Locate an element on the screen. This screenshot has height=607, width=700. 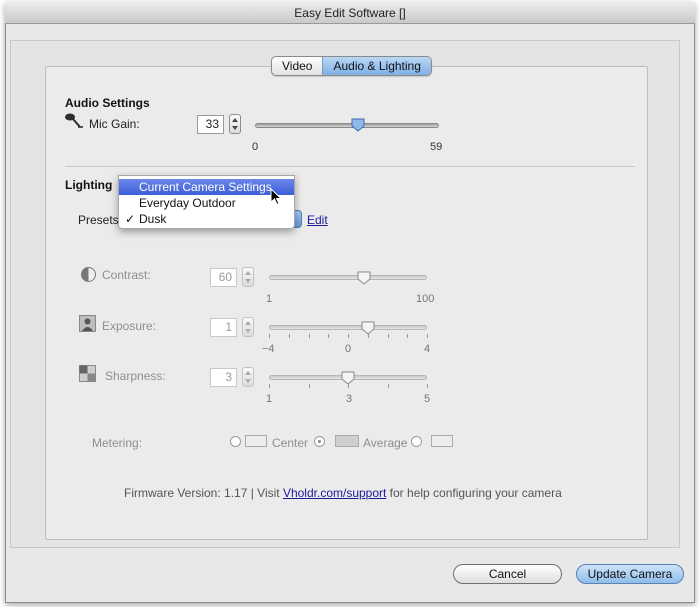
exposure-label: Exposure: is located at coordinates (129, 326).